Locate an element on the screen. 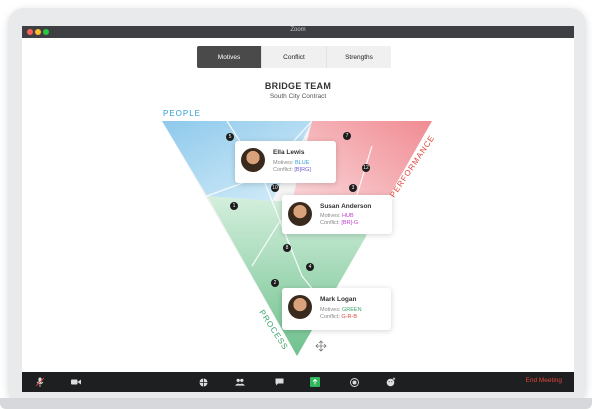  meeting-toolbar: End Meeting is located at coordinates (298, 382).